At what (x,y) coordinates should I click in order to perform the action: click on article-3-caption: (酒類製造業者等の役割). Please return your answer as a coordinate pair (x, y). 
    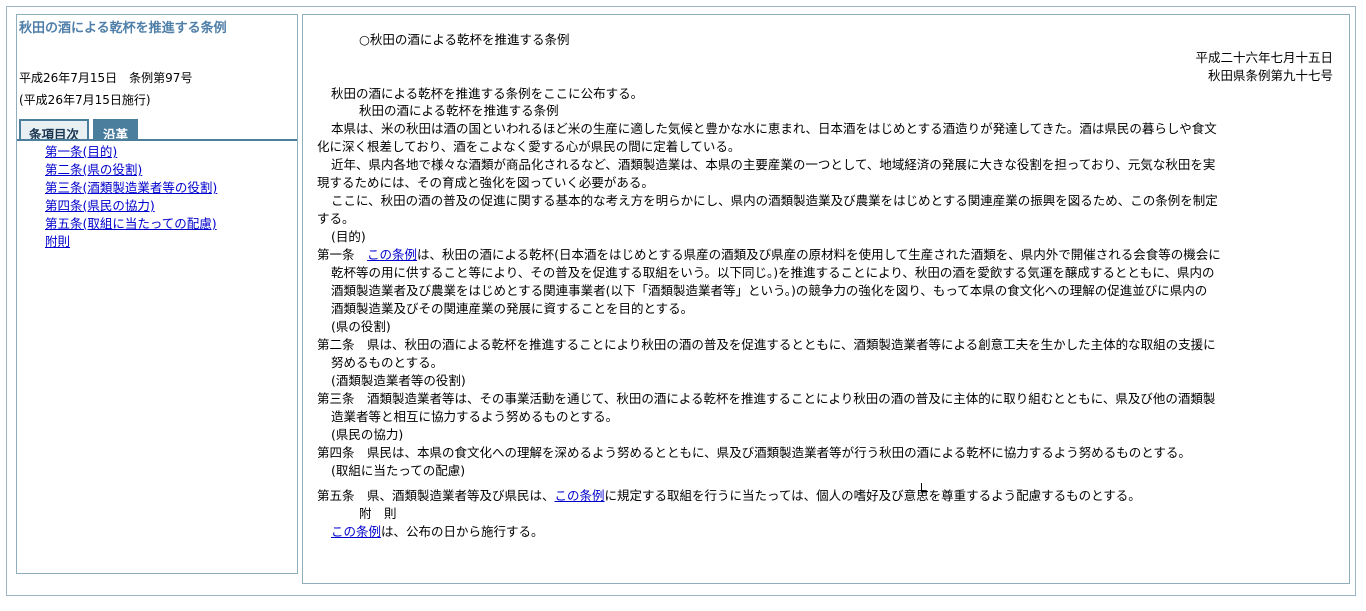
    Looking at the image, I should click on (398, 380).